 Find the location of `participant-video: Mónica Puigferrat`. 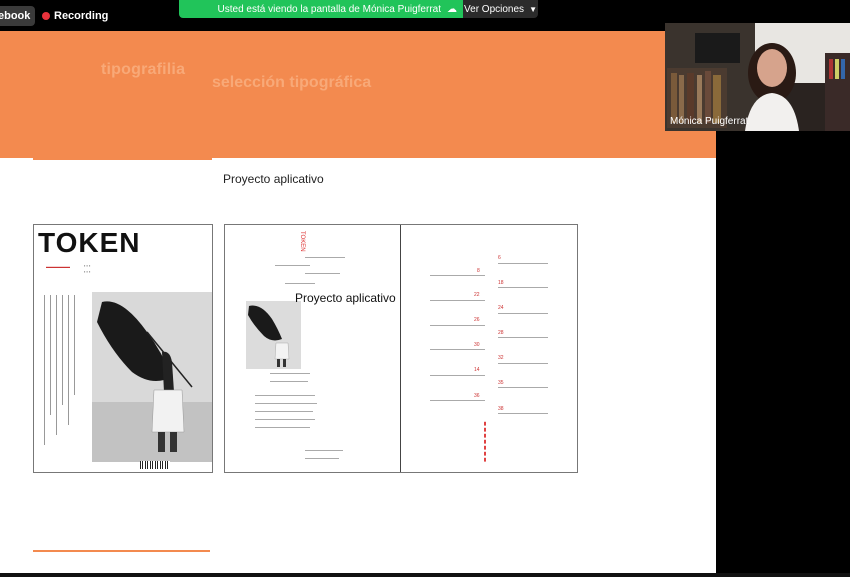

participant-video: Mónica Puigferrat is located at coordinates (757, 77).